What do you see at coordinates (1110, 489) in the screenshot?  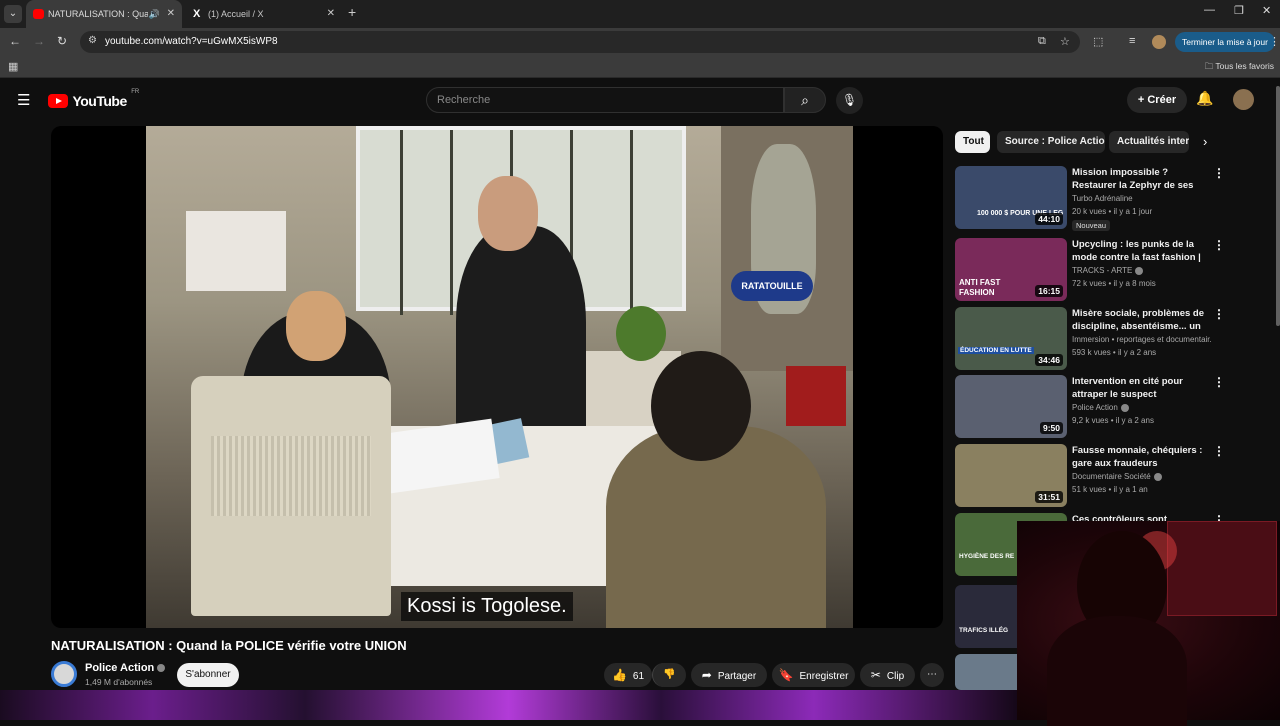 I see `related-meta: 51 k vues • il y a 1 an` at bounding box center [1110, 489].